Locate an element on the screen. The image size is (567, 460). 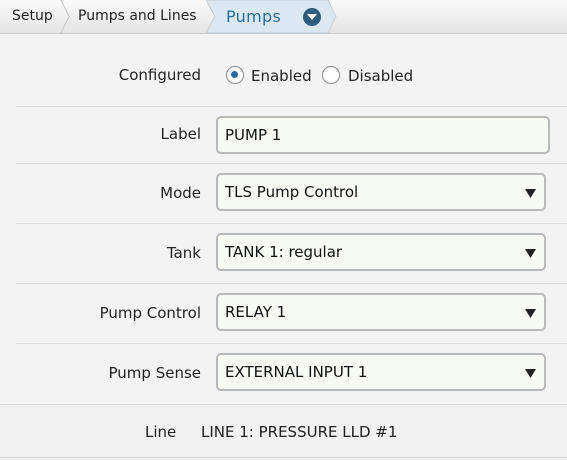
tank-label: Tank is located at coordinates (183, 253).